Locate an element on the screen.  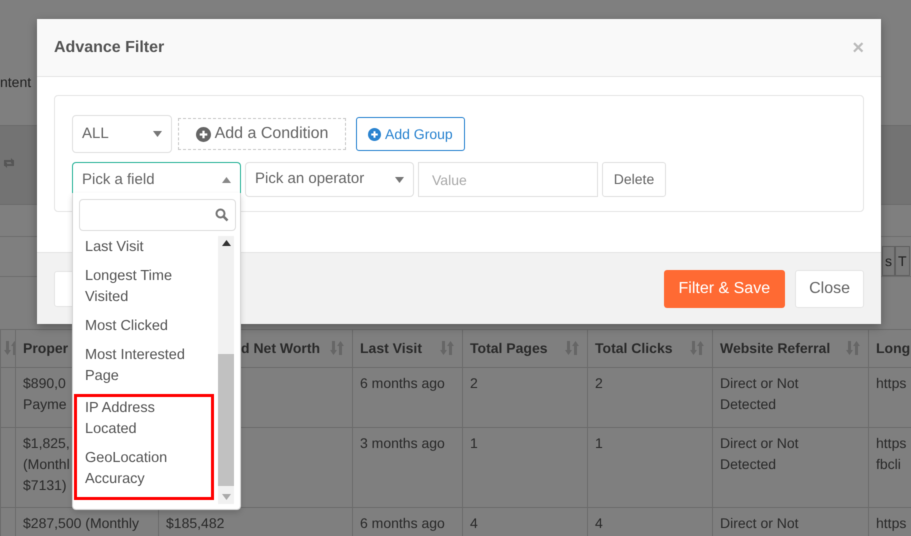
search-icon is located at coordinates (222, 215).